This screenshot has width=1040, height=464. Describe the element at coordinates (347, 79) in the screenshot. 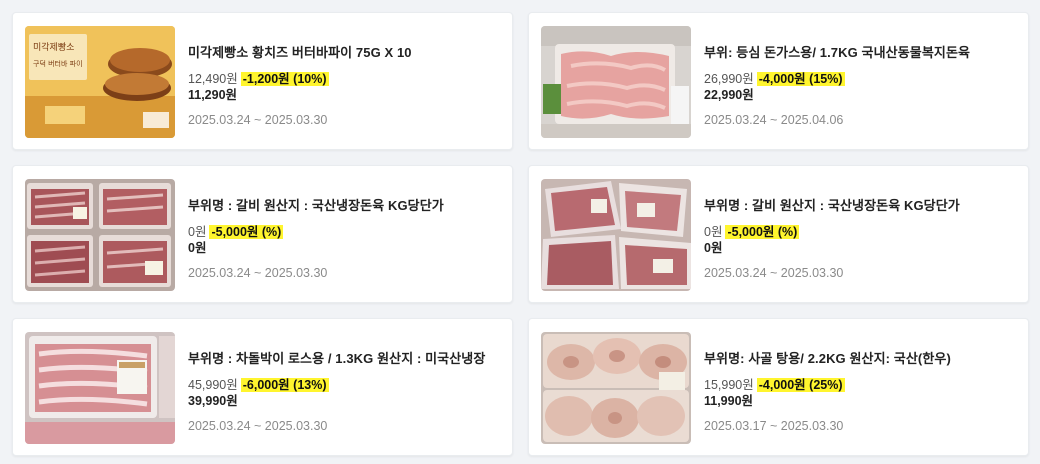

I see `price-row: 12,490원 -1,200원 (10%)` at that location.